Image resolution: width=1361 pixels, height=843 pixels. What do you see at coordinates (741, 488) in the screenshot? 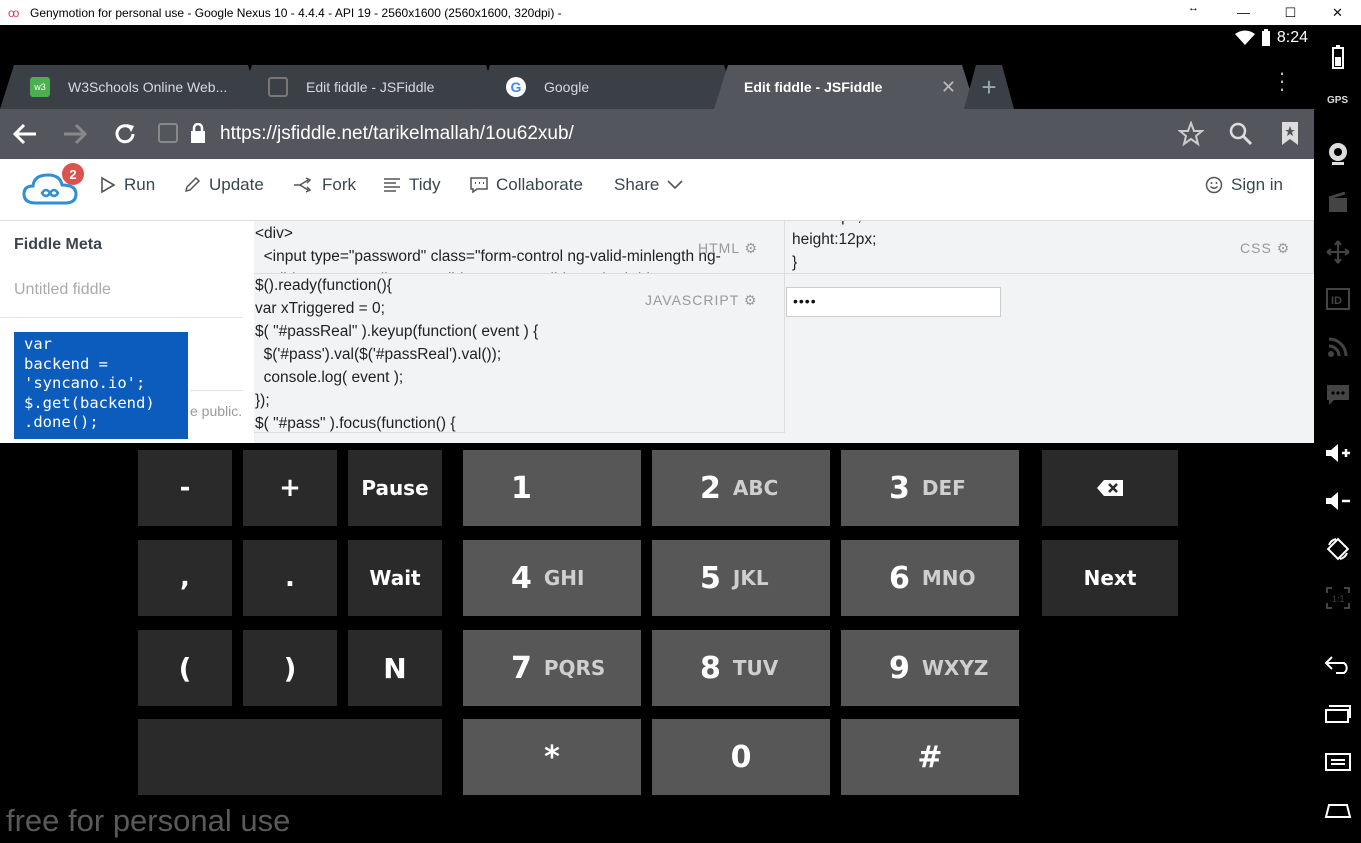
I see `key-2: 2 ABC` at bounding box center [741, 488].